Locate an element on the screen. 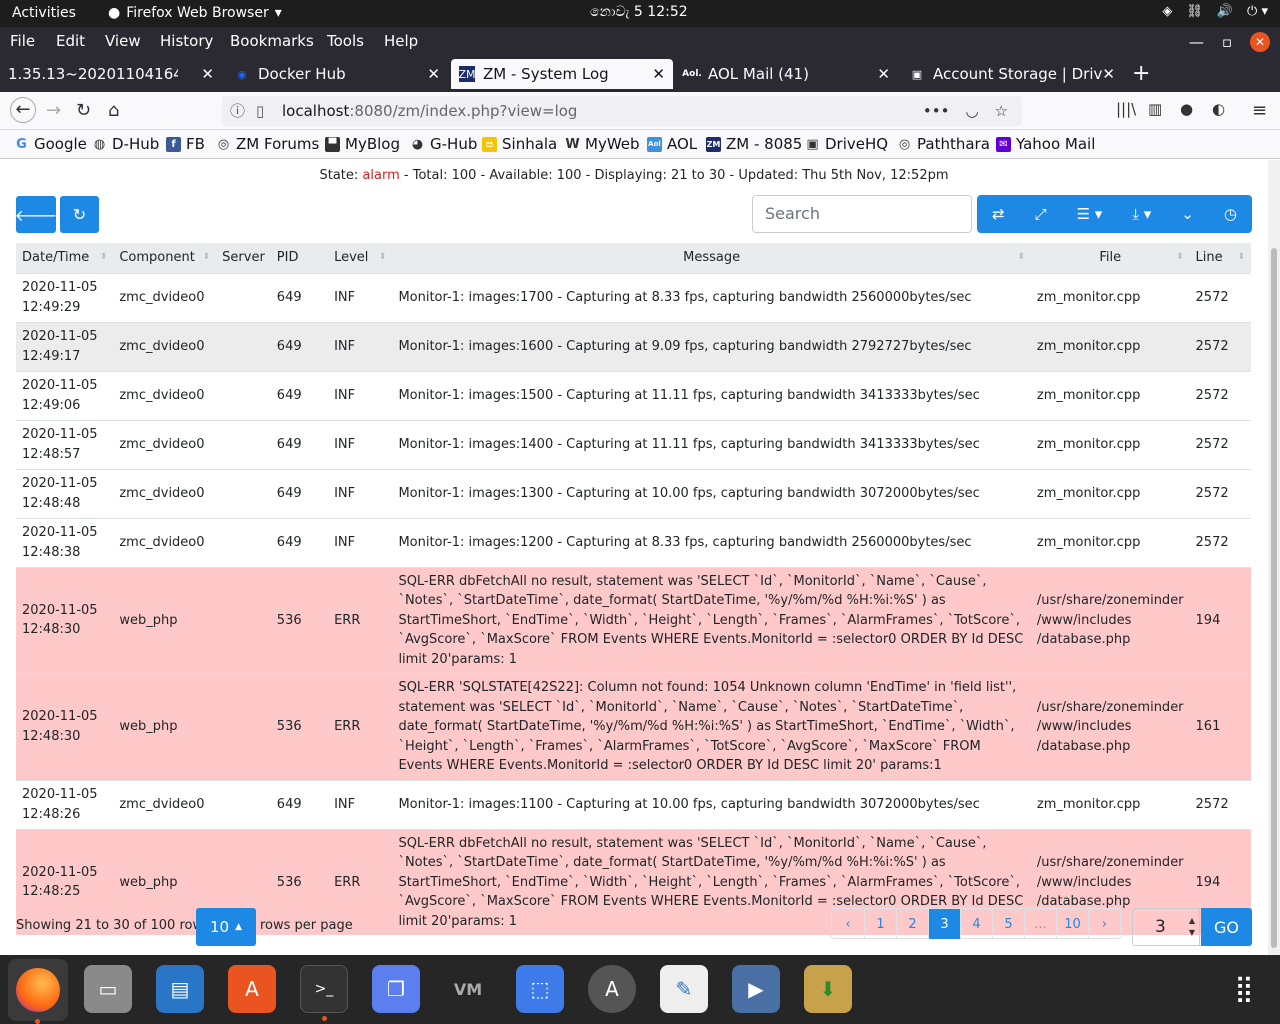 This screenshot has width=1280, height=1024. dock-archive: ⬇ is located at coordinates (828, 989).